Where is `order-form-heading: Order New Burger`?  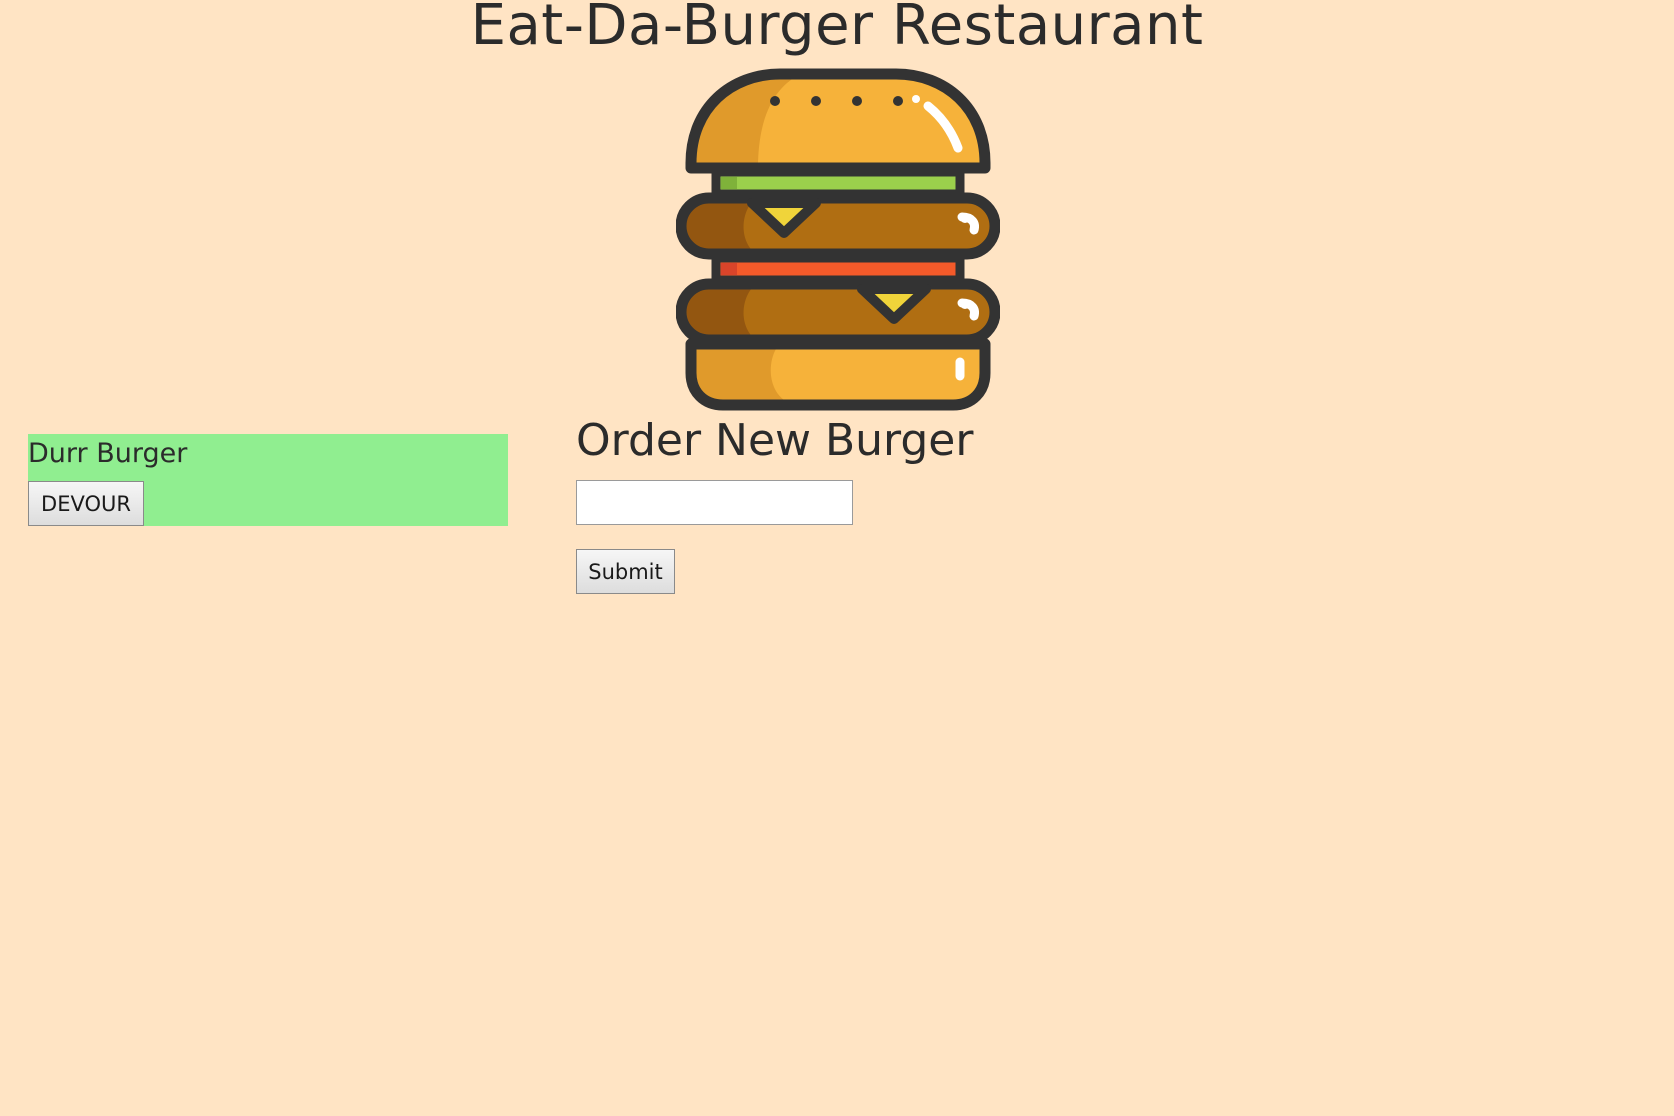
order-form-heading: Order New Burger is located at coordinates (775, 440).